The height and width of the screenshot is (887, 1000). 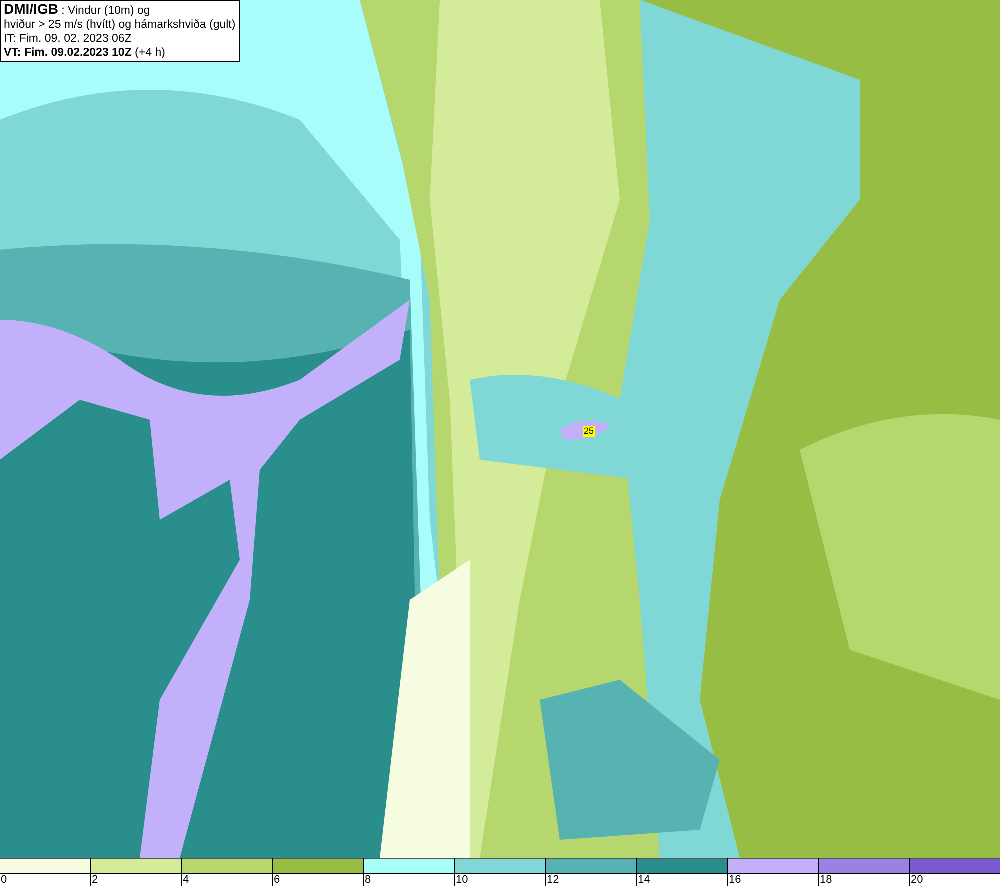 I want to click on legend-label: 6, so click(x=277, y=880).